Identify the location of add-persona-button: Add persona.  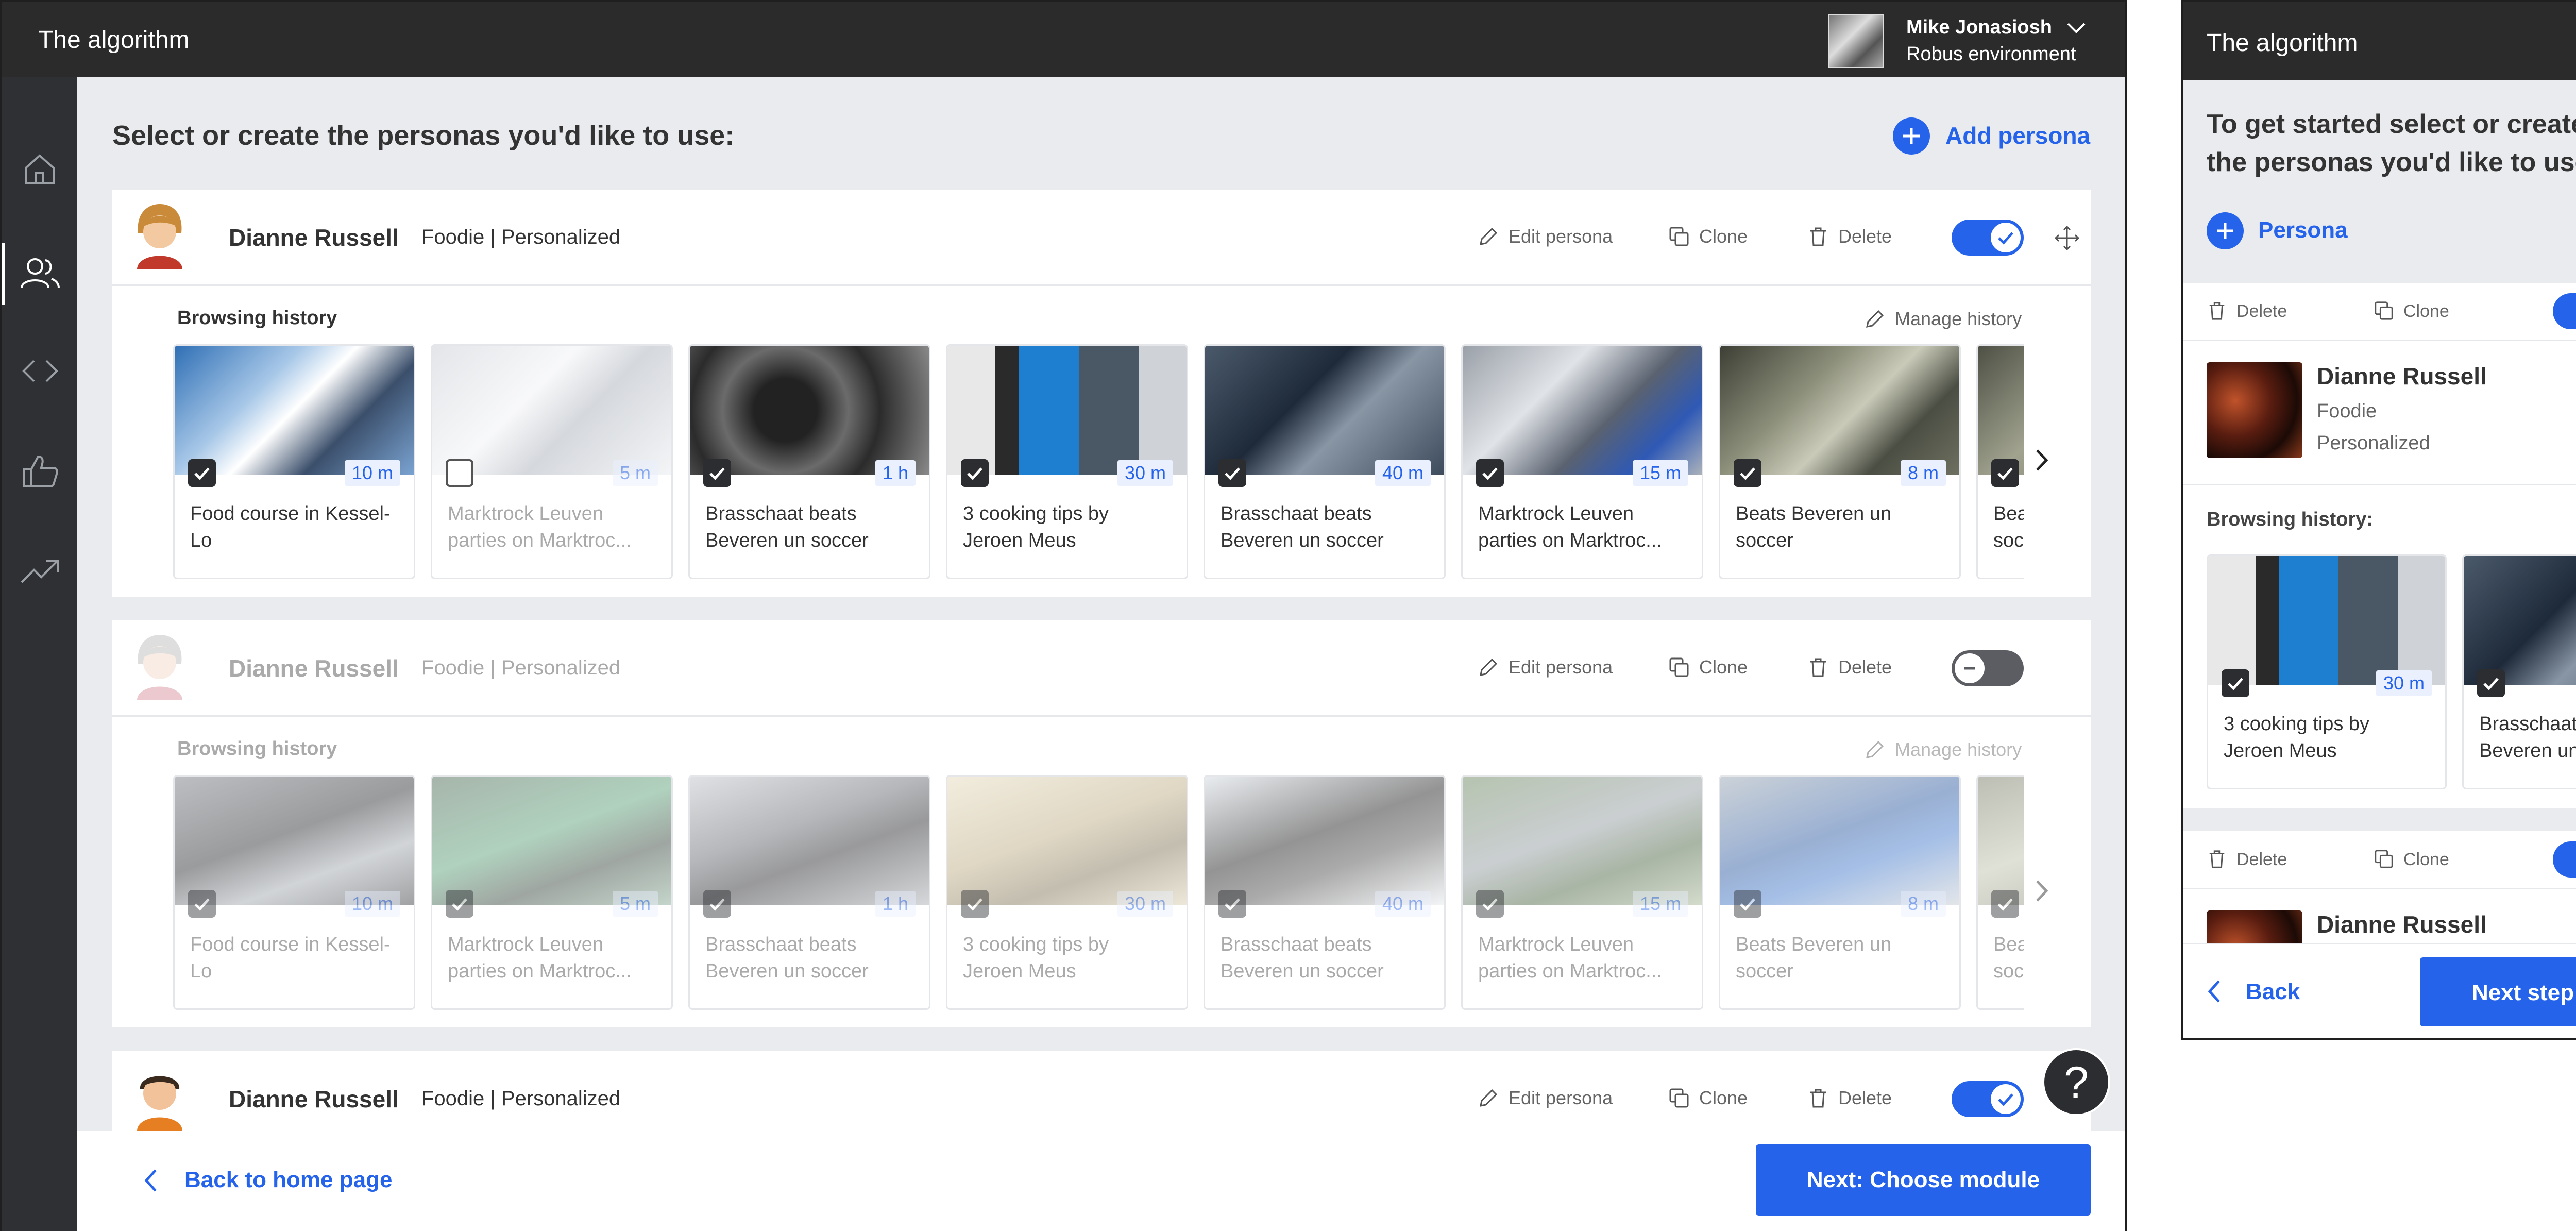
(2011, 136).